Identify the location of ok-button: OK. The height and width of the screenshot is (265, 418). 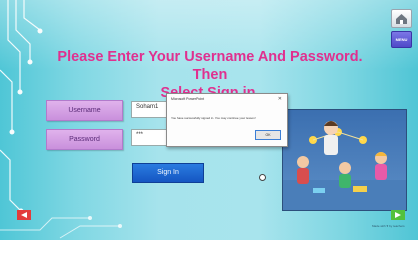
(268, 135).